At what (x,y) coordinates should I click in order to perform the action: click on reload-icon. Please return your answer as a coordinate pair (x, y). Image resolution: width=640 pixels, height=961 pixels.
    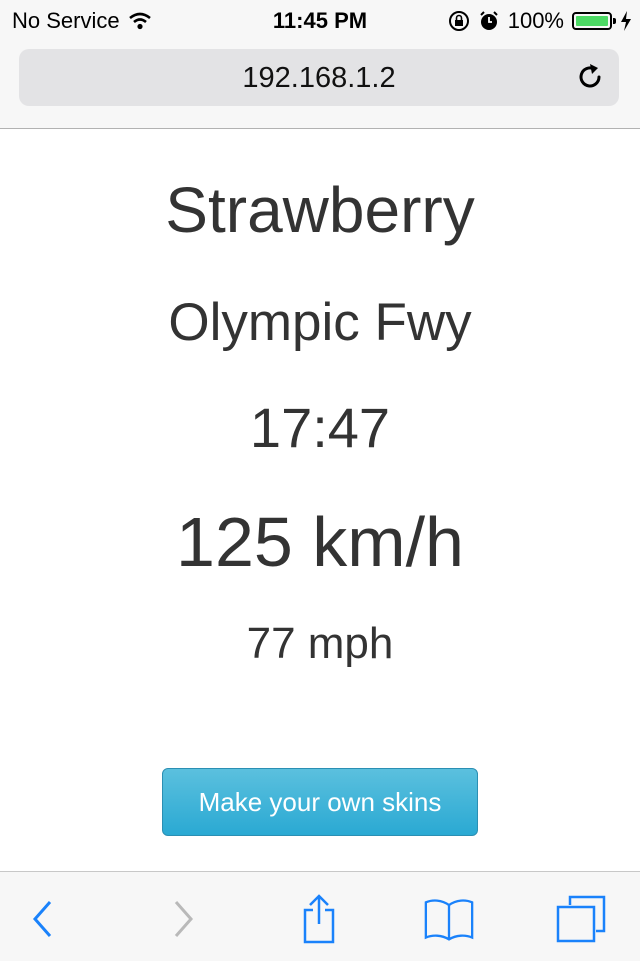
    Looking at the image, I should click on (590, 77).